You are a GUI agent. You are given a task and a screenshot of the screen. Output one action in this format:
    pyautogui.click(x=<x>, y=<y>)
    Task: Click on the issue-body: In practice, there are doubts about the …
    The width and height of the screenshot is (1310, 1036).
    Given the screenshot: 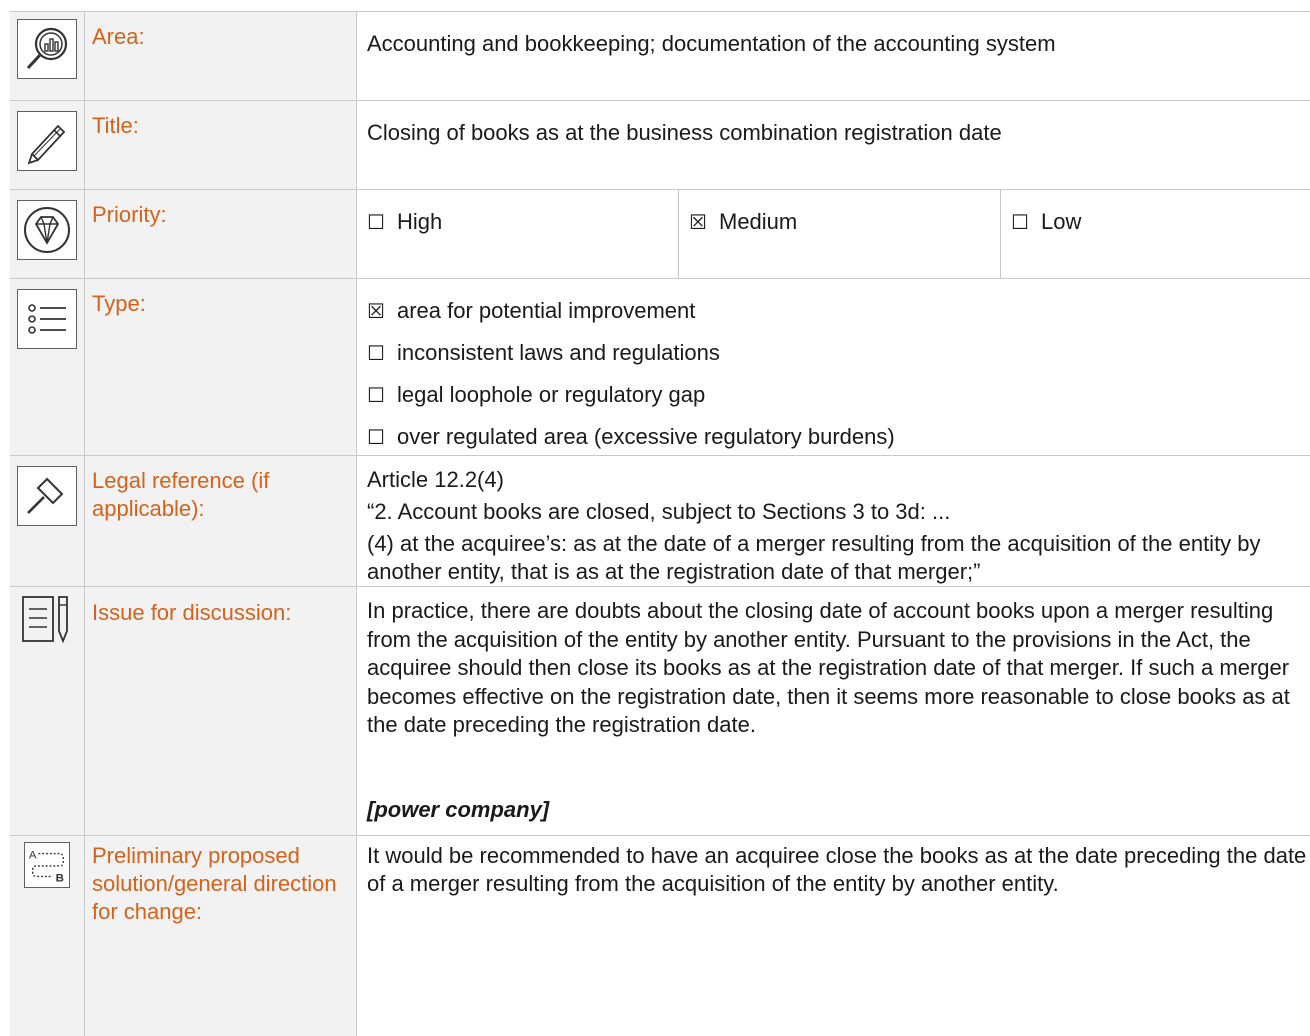 What is the action you would take?
    pyautogui.click(x=828, y=667)
    